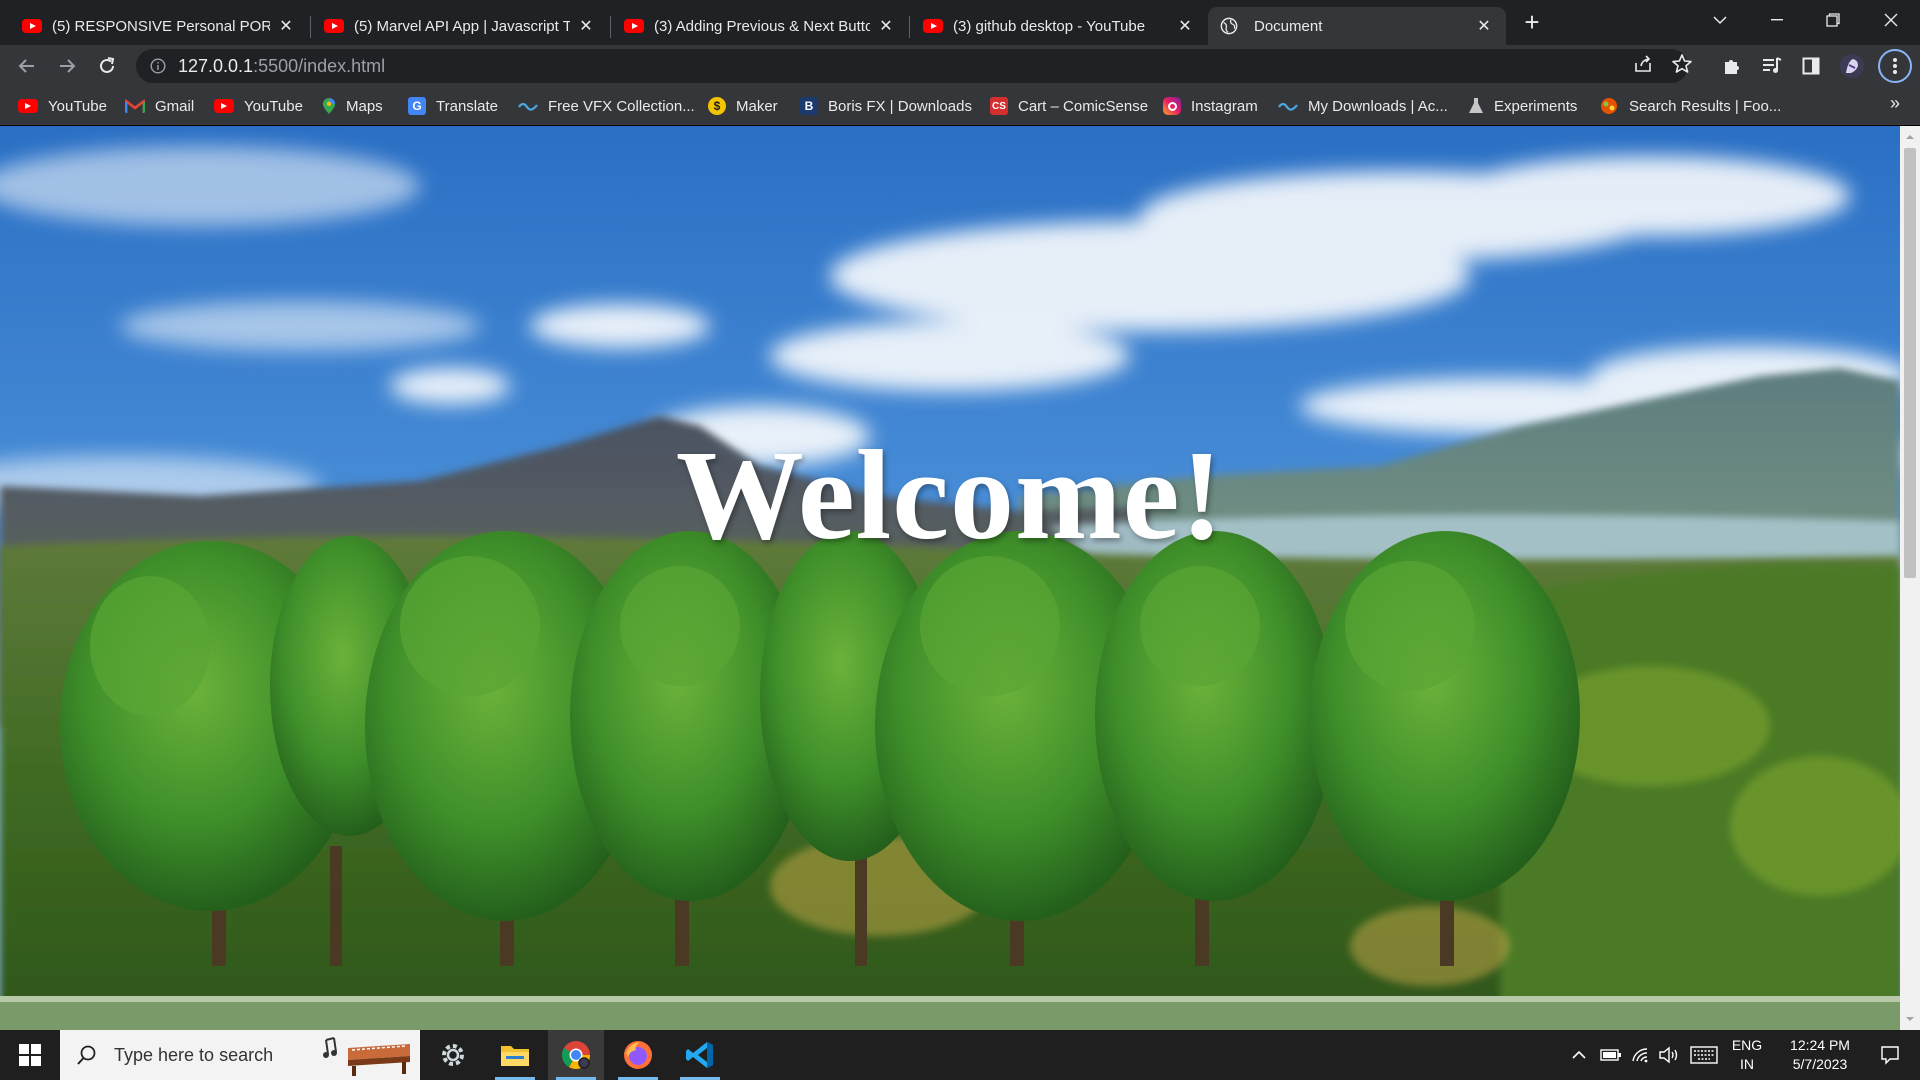 Image resolution: width=1920 pixels, height=1080 pixels. I want to click on browser-toolbar: 127.0.0.1:5500/index.html, so click(960, 66).